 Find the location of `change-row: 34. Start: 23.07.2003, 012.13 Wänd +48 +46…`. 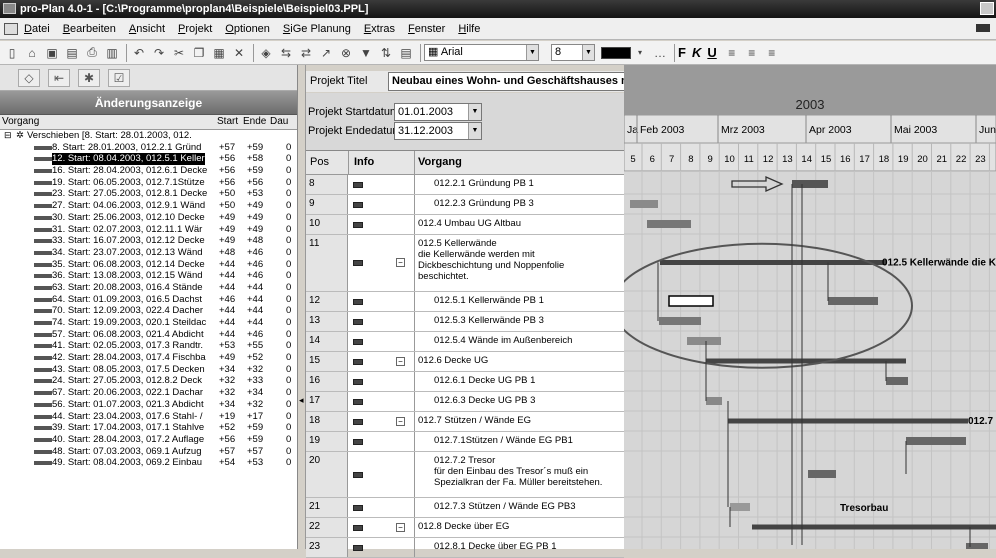

change-row: 34. Start: 23.07.2003, 012.13 Wänd +48 +46… is located at coordinates (148, 252).